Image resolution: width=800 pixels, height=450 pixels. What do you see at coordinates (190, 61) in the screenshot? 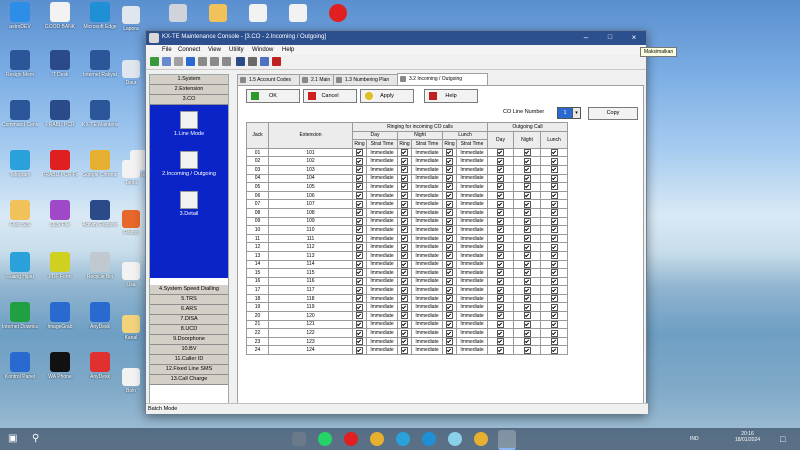
I see `save-icon` at bounding box center [190, 61].